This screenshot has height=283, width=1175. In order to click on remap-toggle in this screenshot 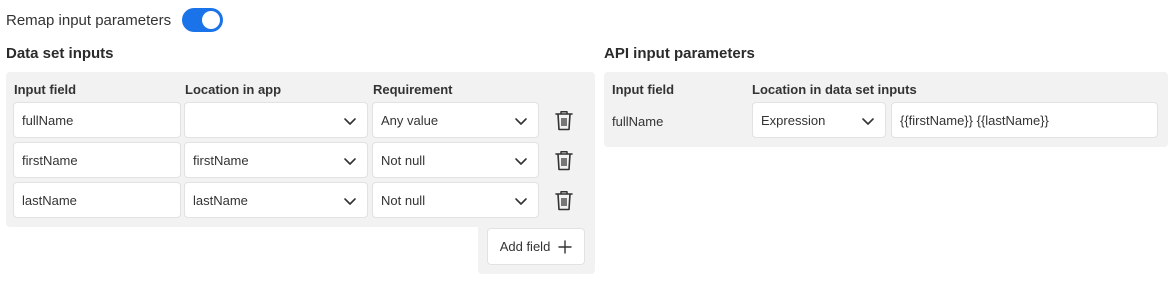, I will do `click(203, 20)`.